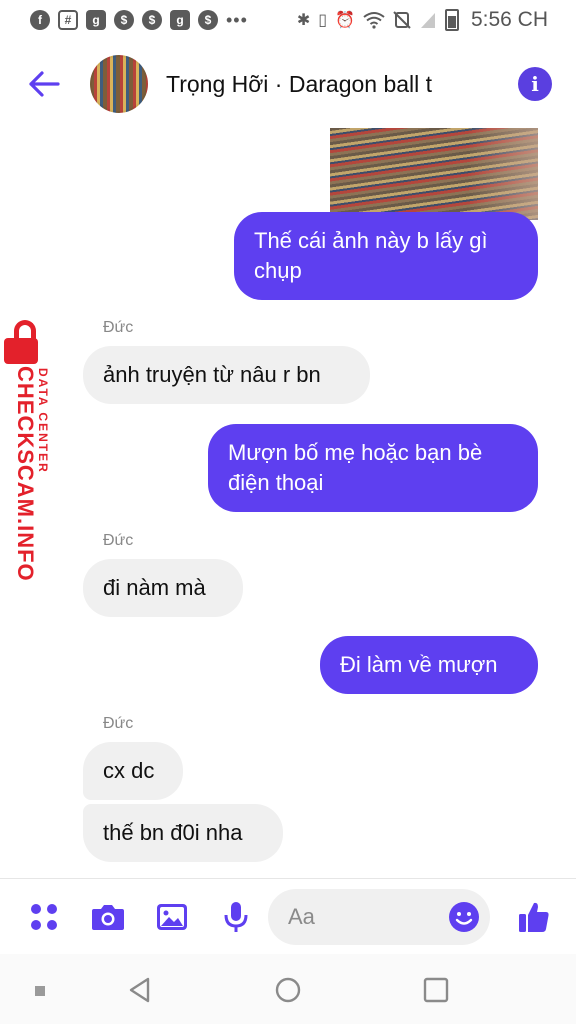 The image size is (576, 1024). Describe the element at coordinates (464, 917) in the screenshot. I see `emoji-icon` at that location.